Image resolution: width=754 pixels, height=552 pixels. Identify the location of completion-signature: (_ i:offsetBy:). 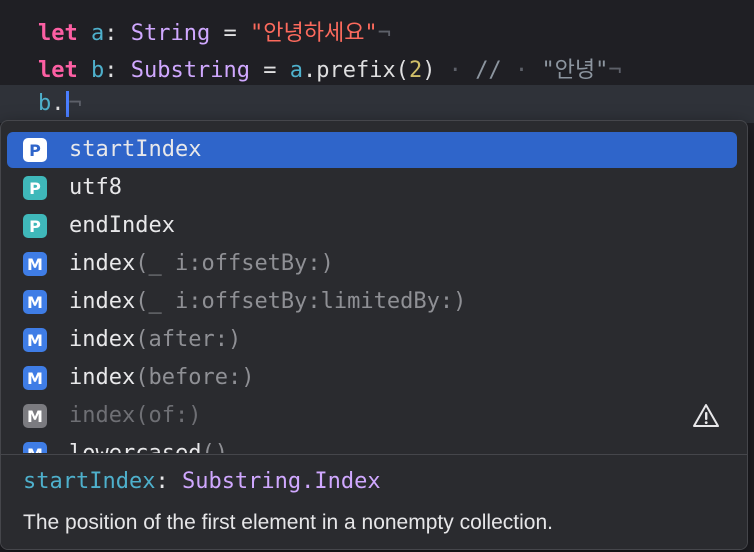
(234, 263).